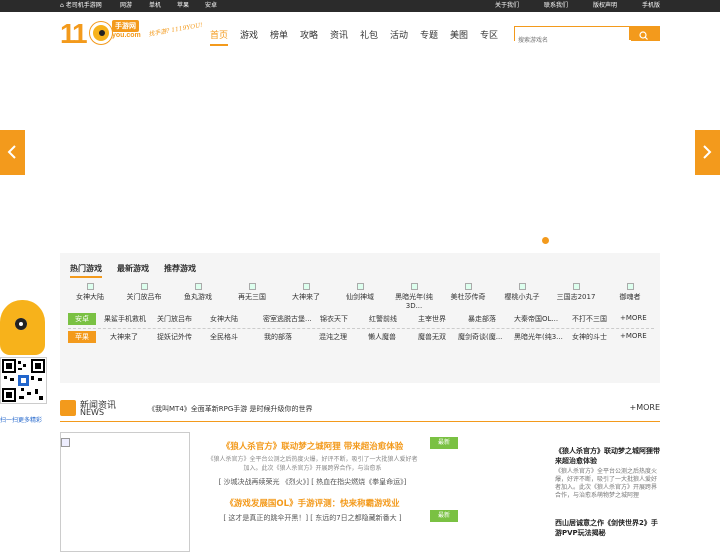 The image size is (720, 552). I want to click on topbar-mobile: 手机版, so click(651, 6).